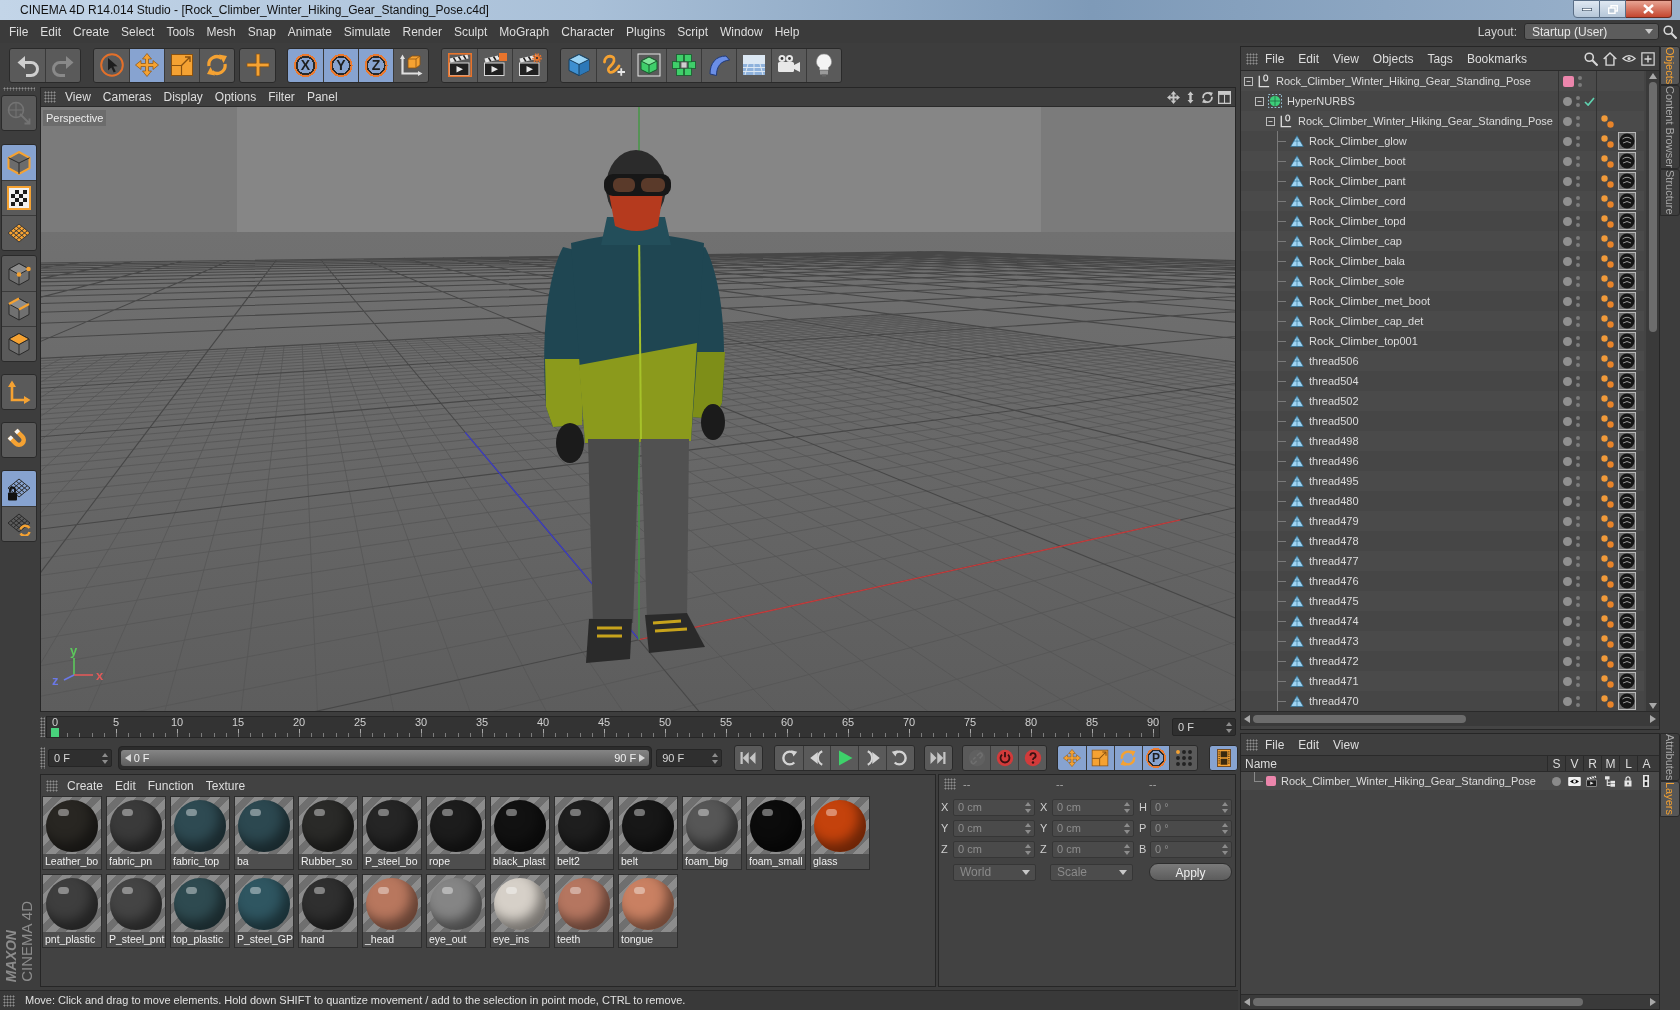 The image size is (1680, 1010). What do you see at coordinates (375, 65) in the screenshot?
I see `axis-lock-button: Z` at bounding box center [375, 65].